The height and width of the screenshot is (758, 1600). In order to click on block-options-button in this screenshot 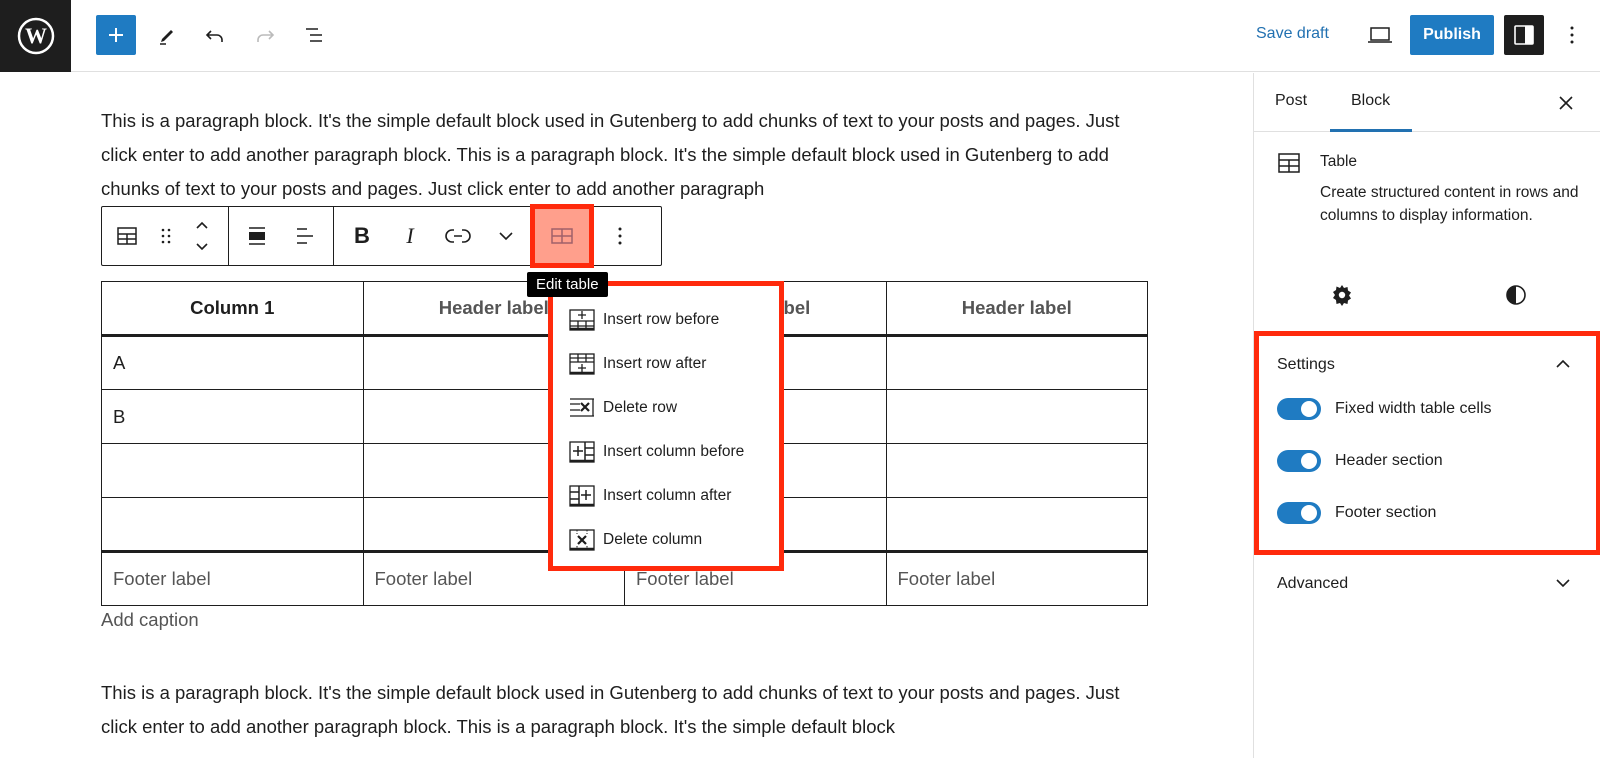, I will do `click(620, 236)`.